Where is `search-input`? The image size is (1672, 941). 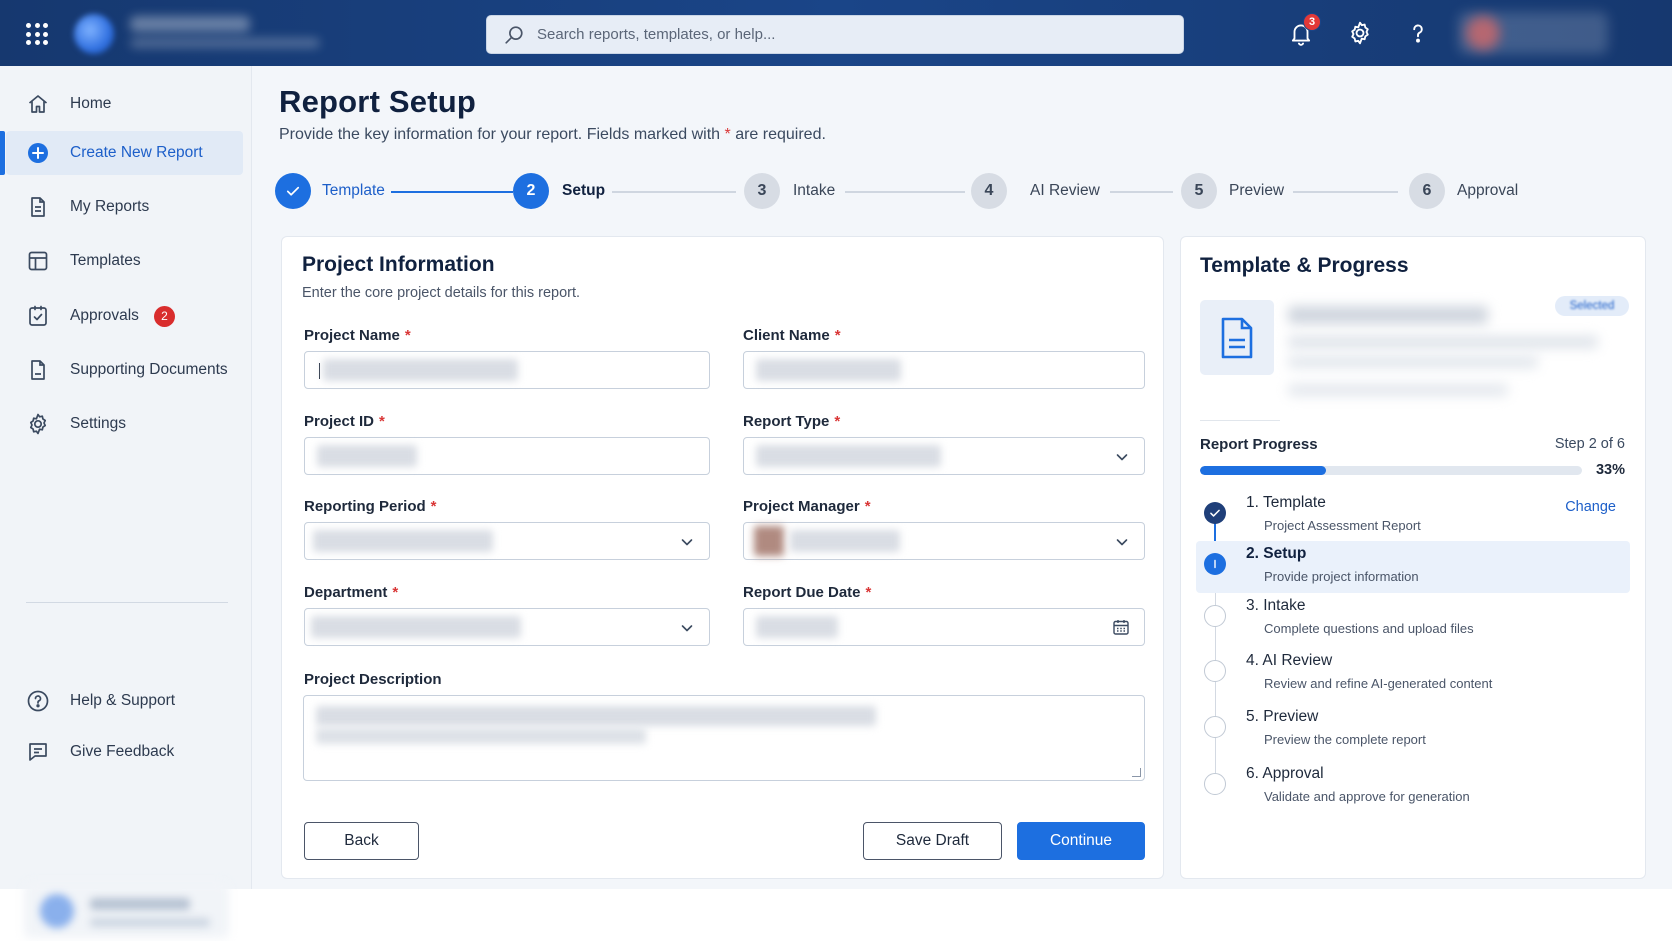
search-input is located at coordinates (837, 34).